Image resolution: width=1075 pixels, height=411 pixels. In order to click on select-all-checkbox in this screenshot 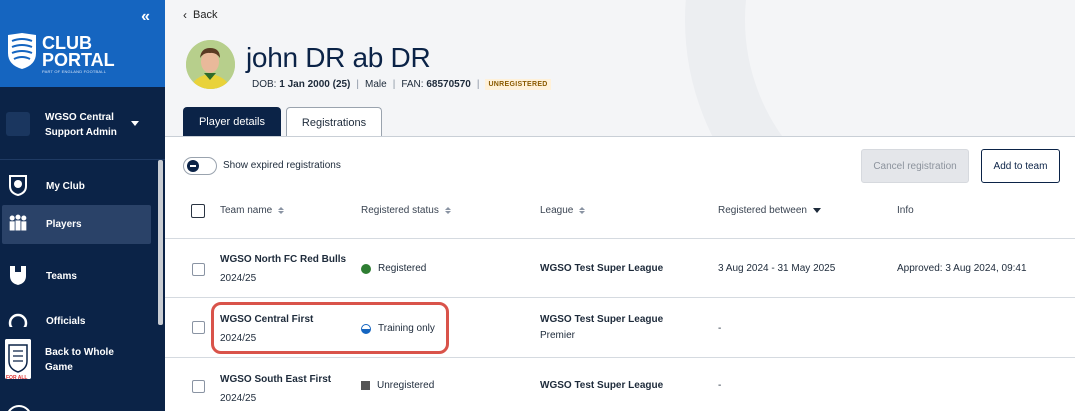, I will do `click(198, 211)`.